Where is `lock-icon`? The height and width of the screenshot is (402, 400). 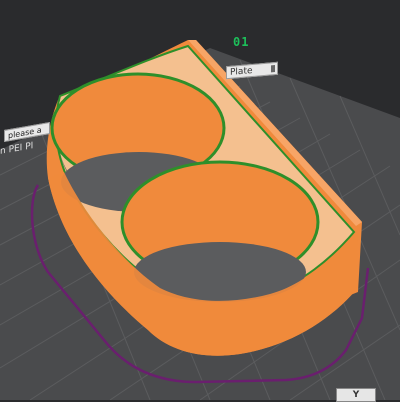 lock-icon is located at coordinates (273, 68).